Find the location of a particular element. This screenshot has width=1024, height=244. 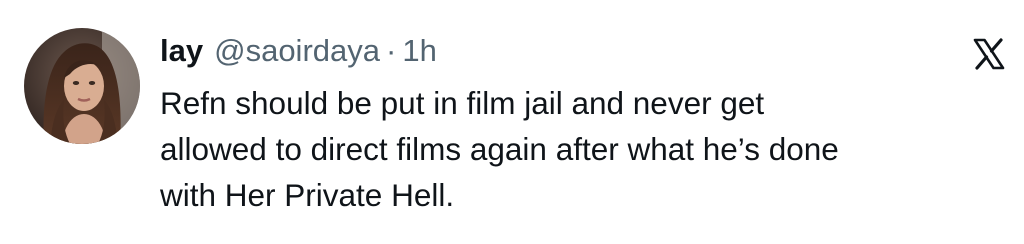

avatar-image is located at coordinates (82, 86).